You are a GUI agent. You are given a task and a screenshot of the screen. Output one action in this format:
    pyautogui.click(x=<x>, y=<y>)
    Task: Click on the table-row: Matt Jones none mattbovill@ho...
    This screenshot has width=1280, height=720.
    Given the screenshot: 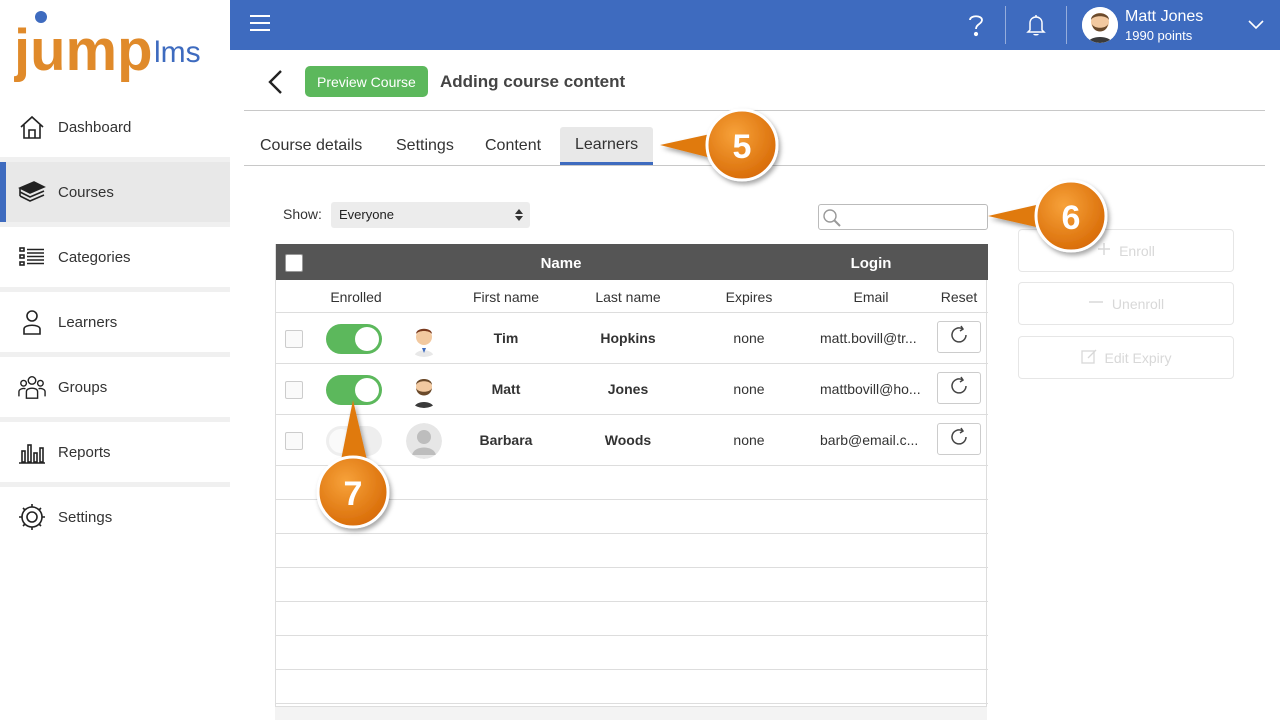 What is the action you would take?
    pyautogui.click(x=632, y=389)
    